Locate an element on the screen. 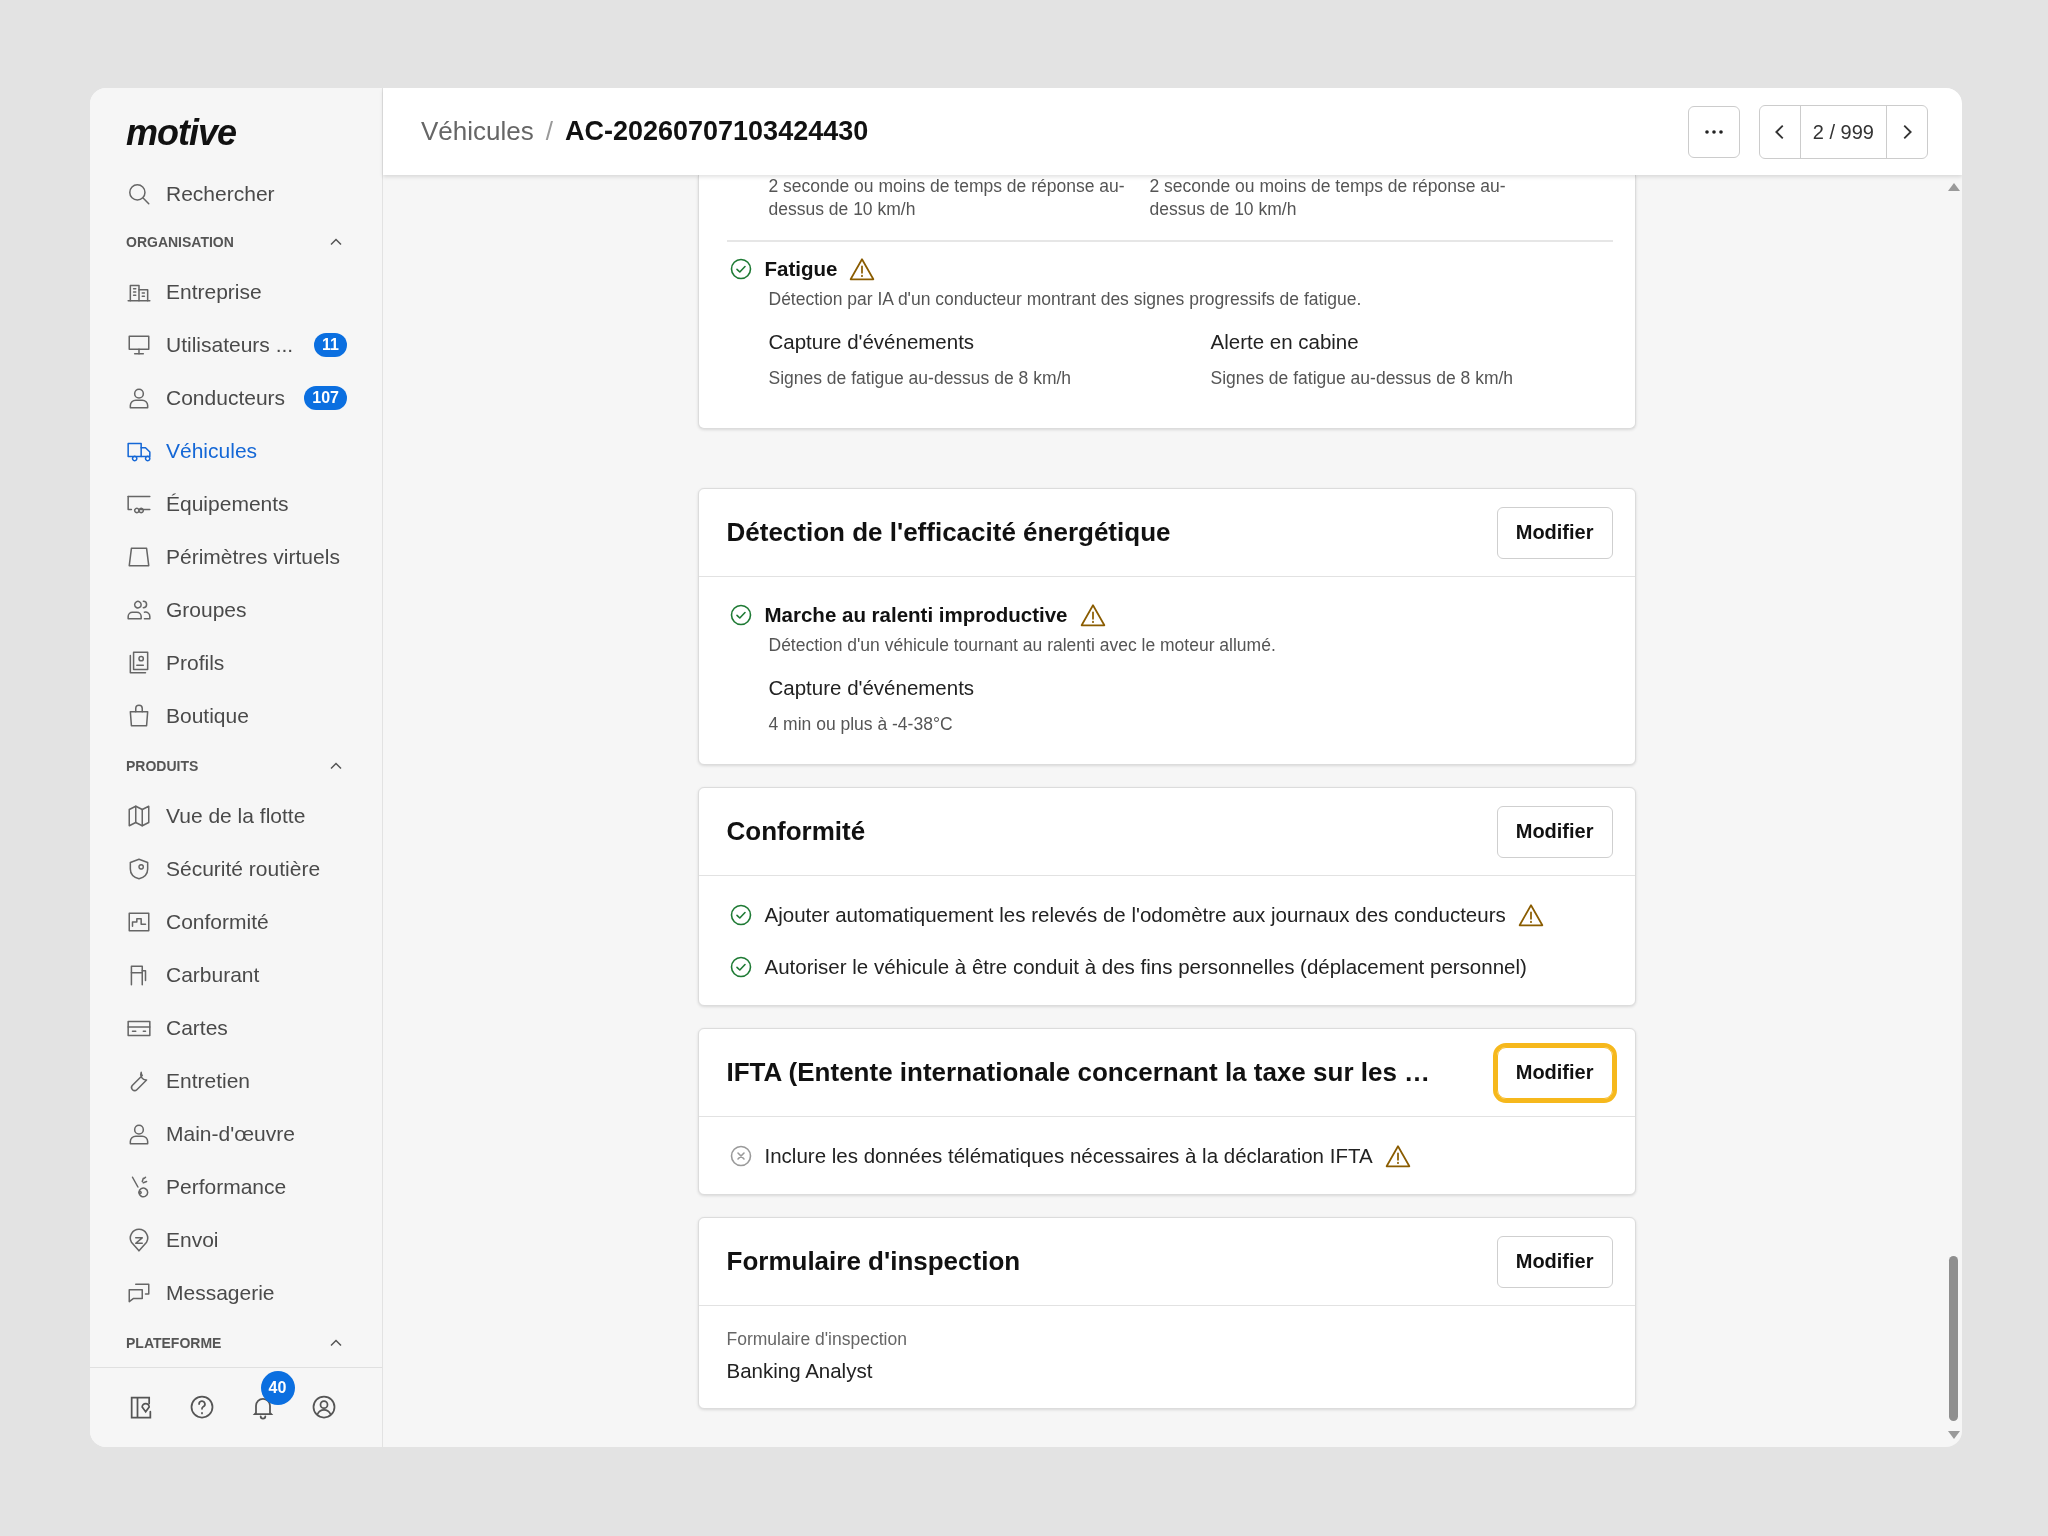  card-title: Formulaire d'inspection is located at coordinates (873, 1261).